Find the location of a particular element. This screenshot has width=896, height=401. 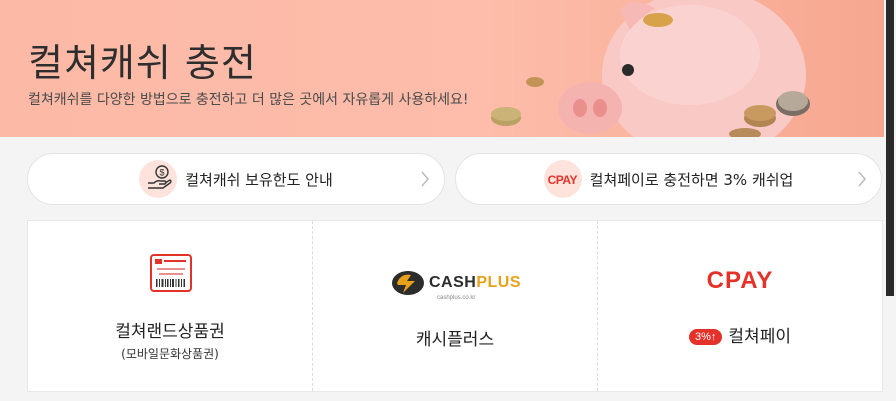

limit-info-label: 컬쳐캐쉬 보유한도 안내 is located at coordinates (259, 179).